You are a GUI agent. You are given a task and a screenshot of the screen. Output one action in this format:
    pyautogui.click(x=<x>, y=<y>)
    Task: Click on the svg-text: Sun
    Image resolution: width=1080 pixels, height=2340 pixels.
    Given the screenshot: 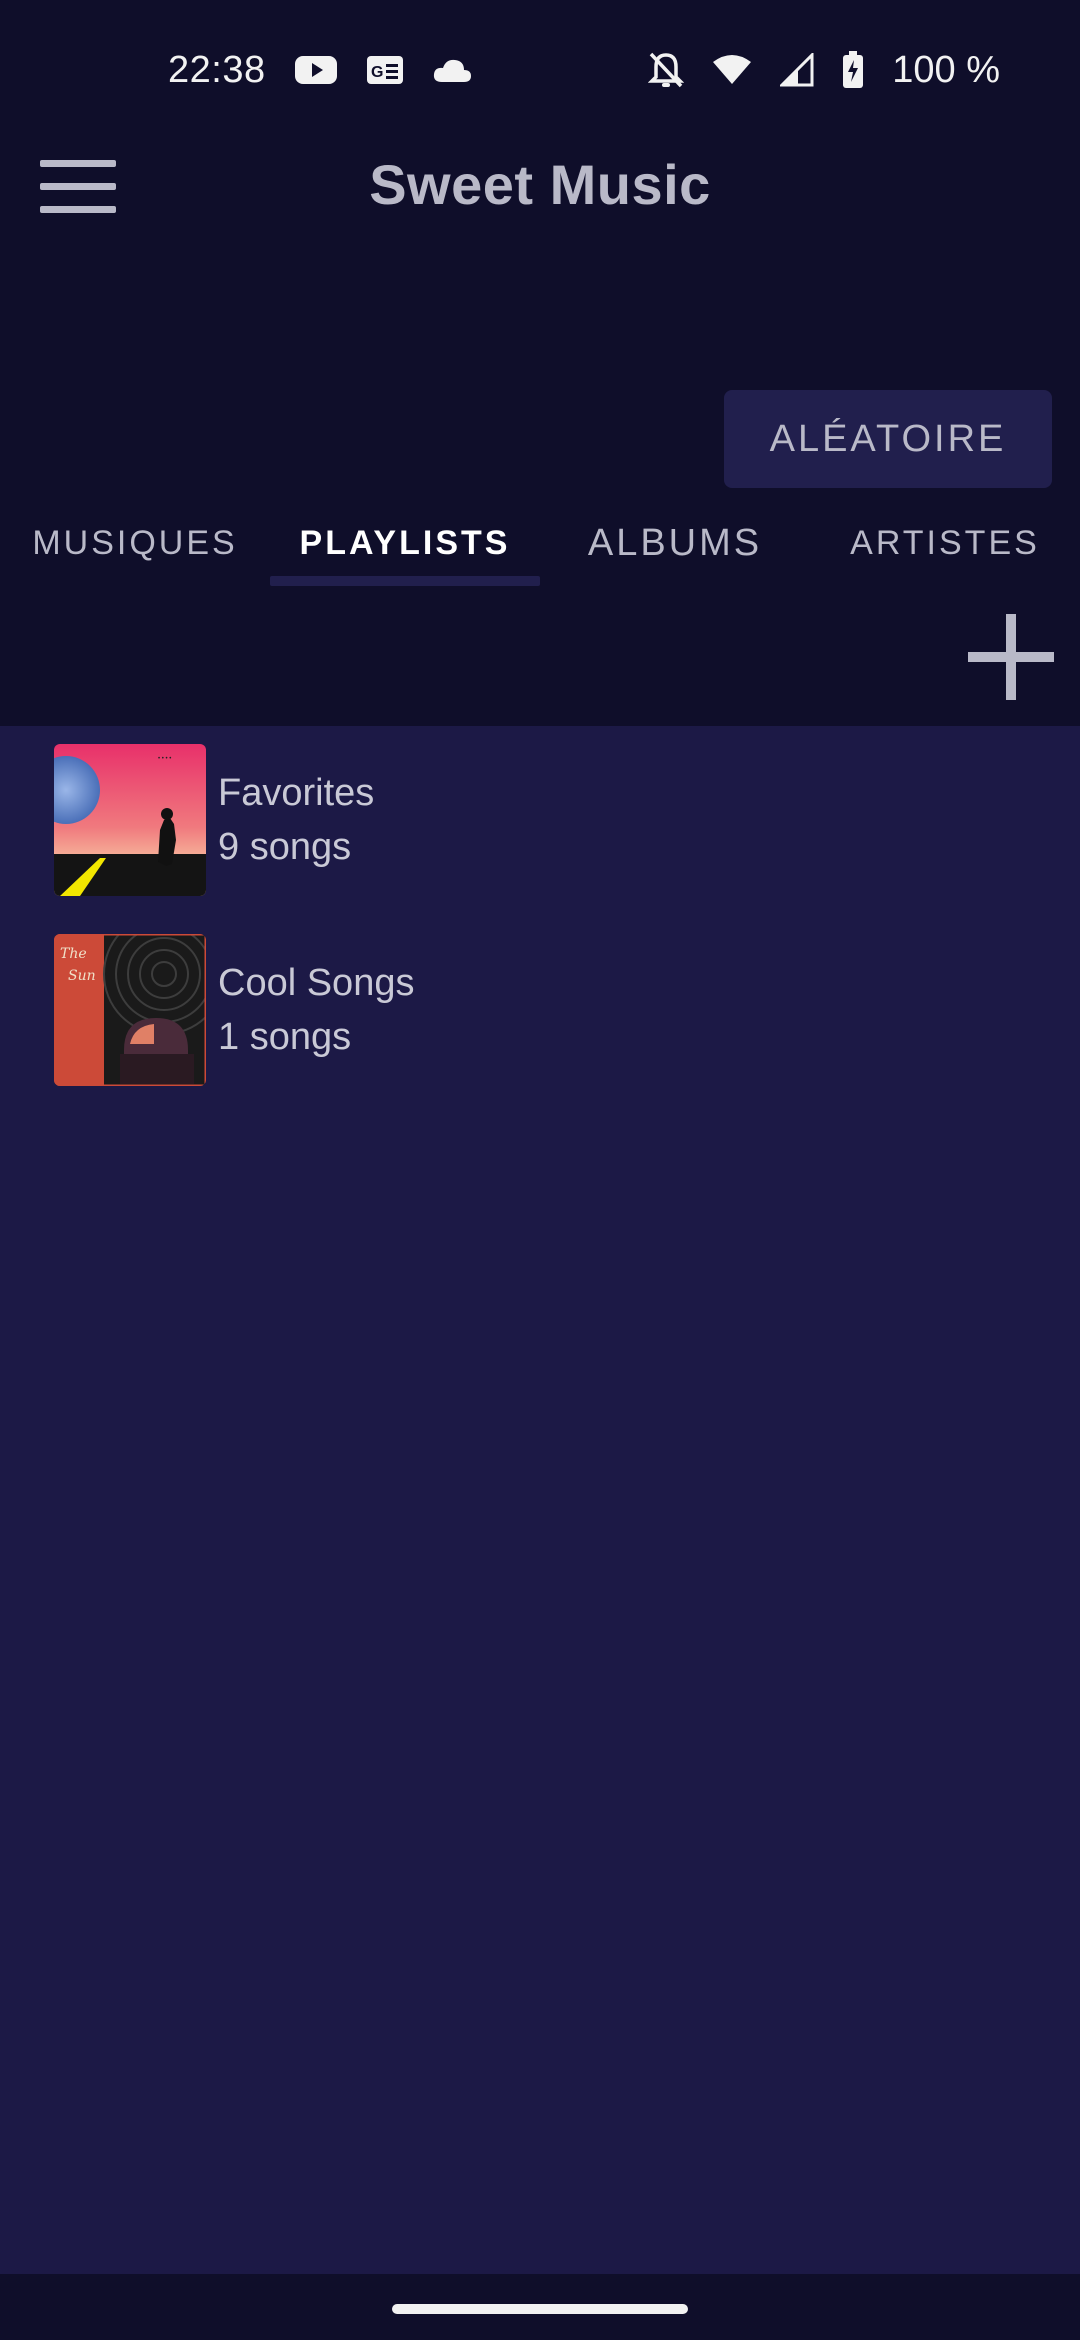 What is the action you would take?
    pyautogui.click(x=82, y=976)
    